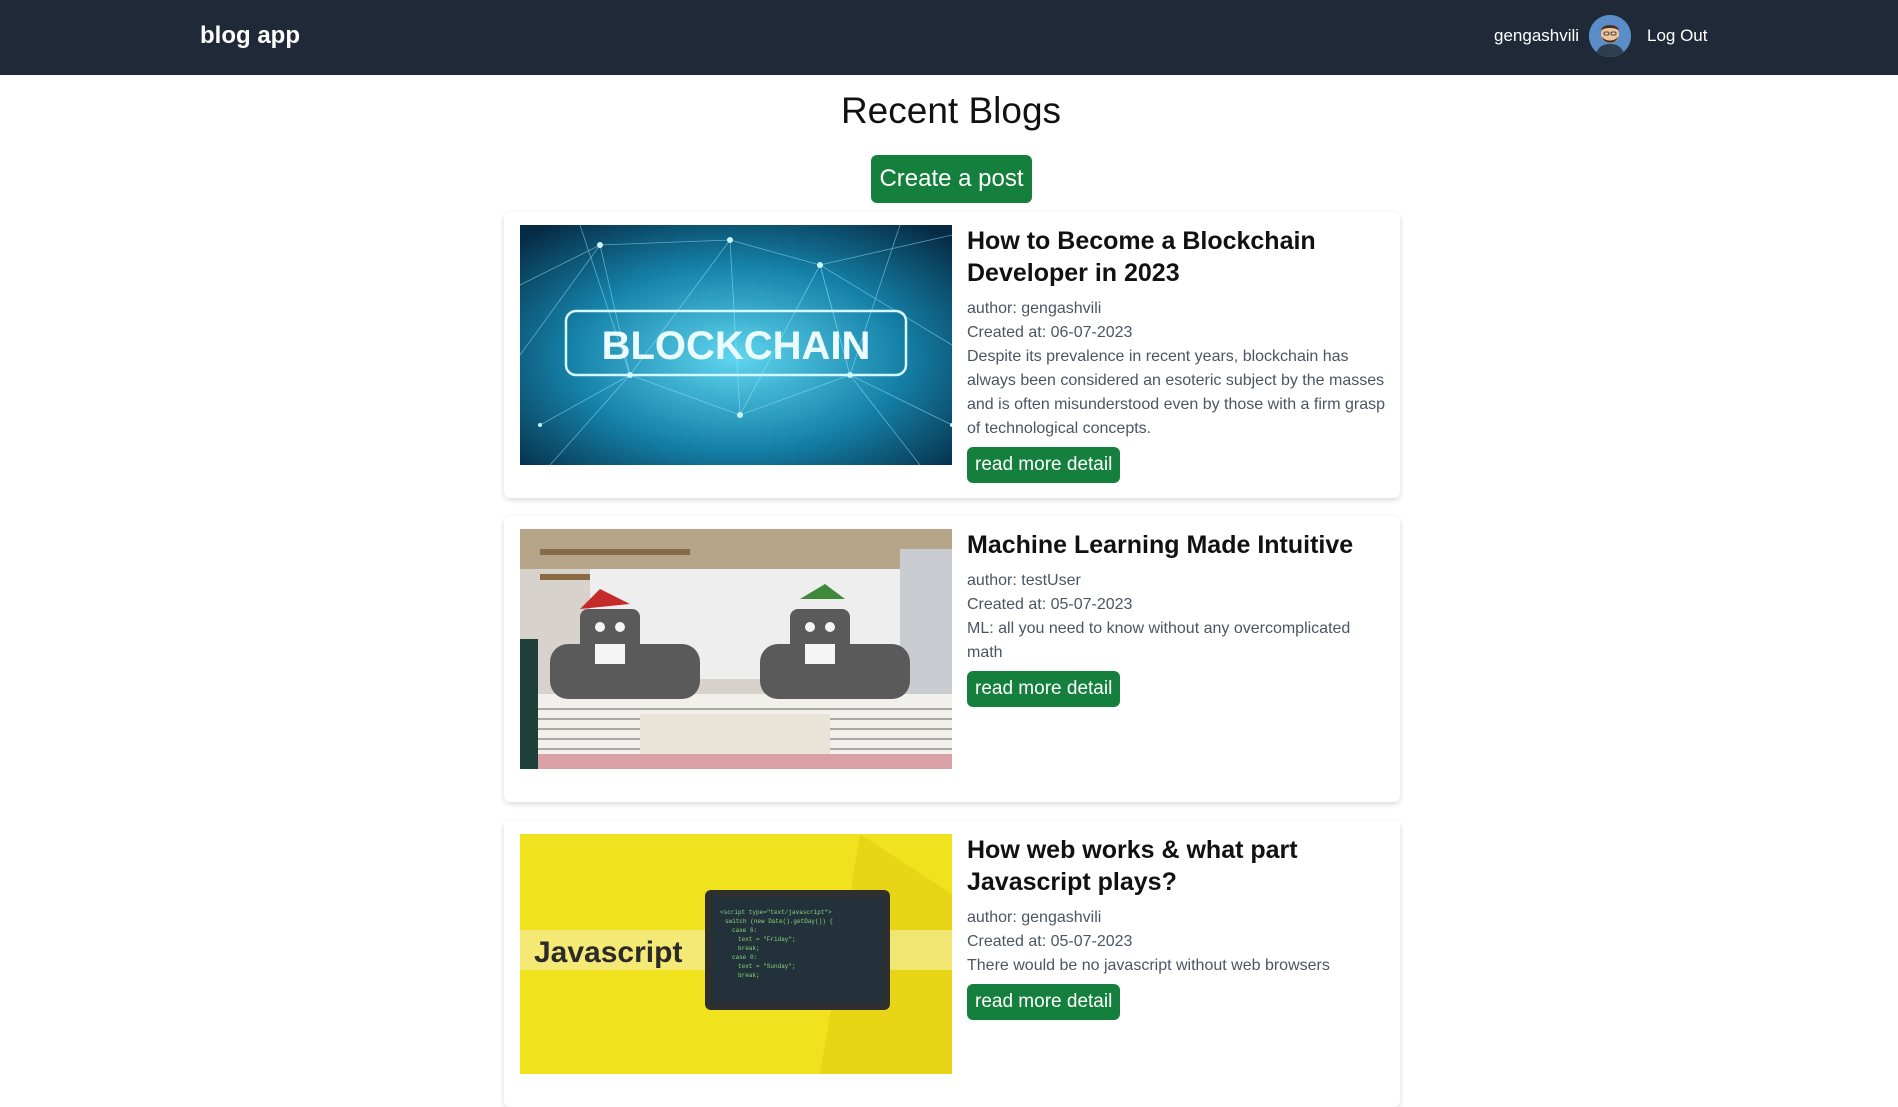 This screenshot has height=1107, width=1898. What do you see at coordinates (736, 649) in the screenshot?
I see `blog-thumbnail` at bounding box center [736, 649].